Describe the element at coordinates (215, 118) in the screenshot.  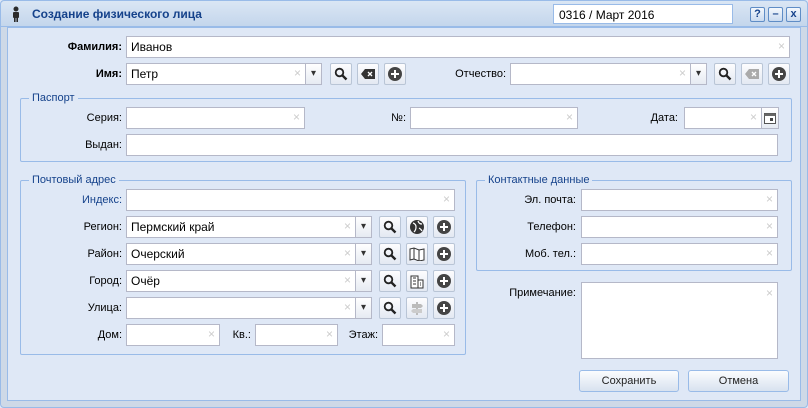
I see `series-field: ×` at that location.